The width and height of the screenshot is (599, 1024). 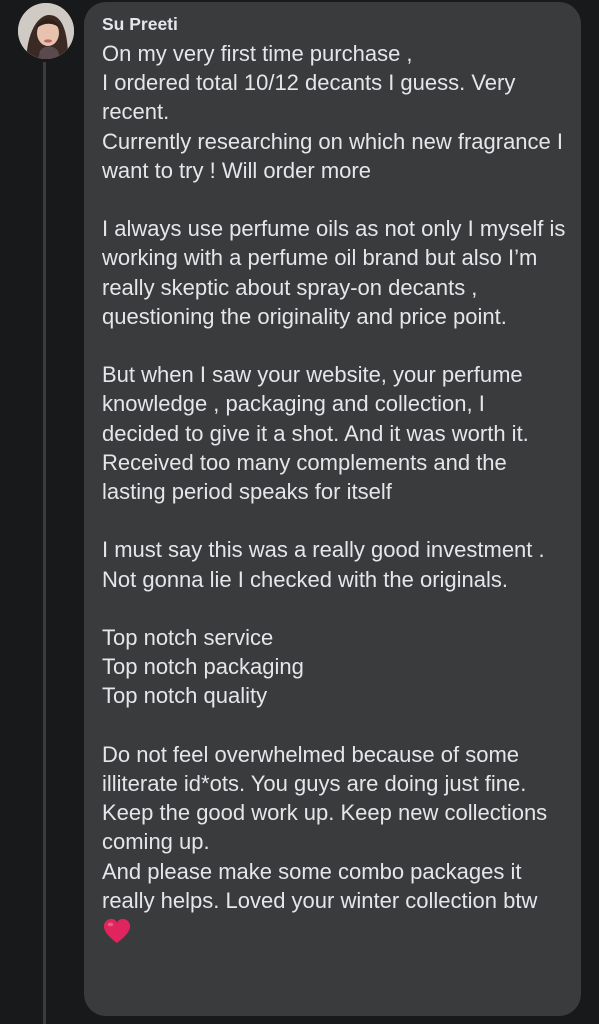 I want to click on thread-connector-line, so click(x=44, y=543).